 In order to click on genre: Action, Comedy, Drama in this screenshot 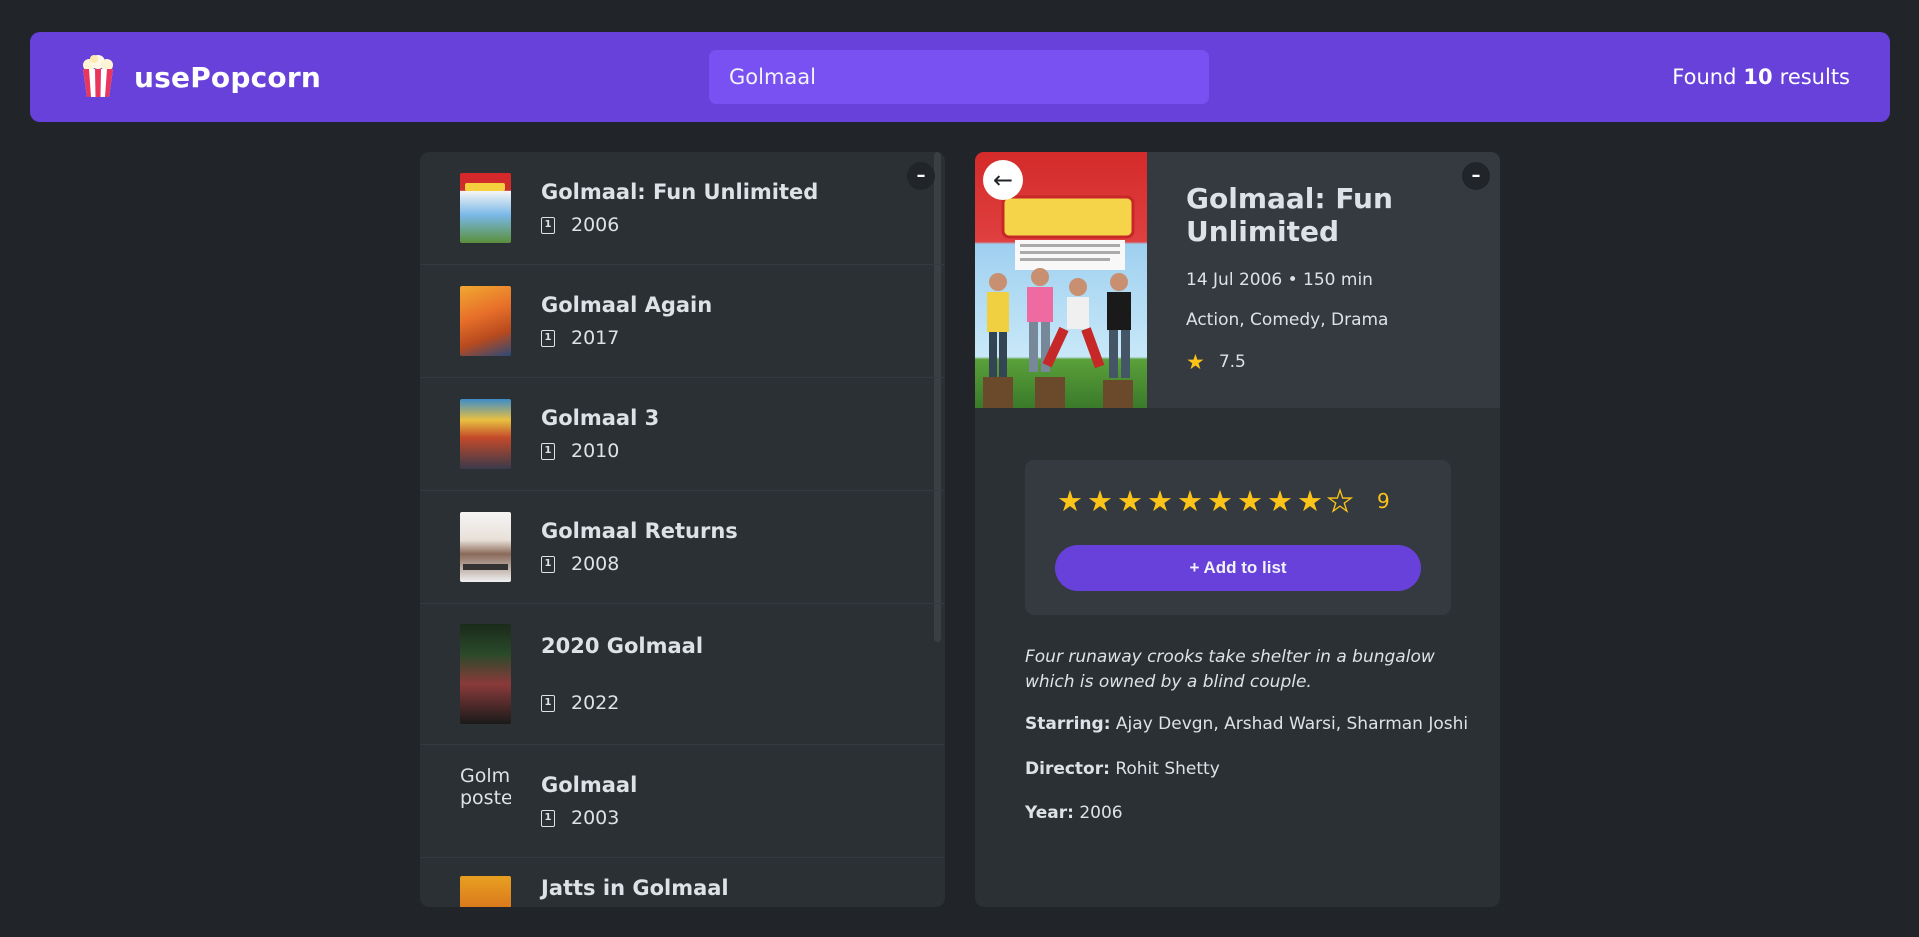, I will do `click(1287, 320)`.